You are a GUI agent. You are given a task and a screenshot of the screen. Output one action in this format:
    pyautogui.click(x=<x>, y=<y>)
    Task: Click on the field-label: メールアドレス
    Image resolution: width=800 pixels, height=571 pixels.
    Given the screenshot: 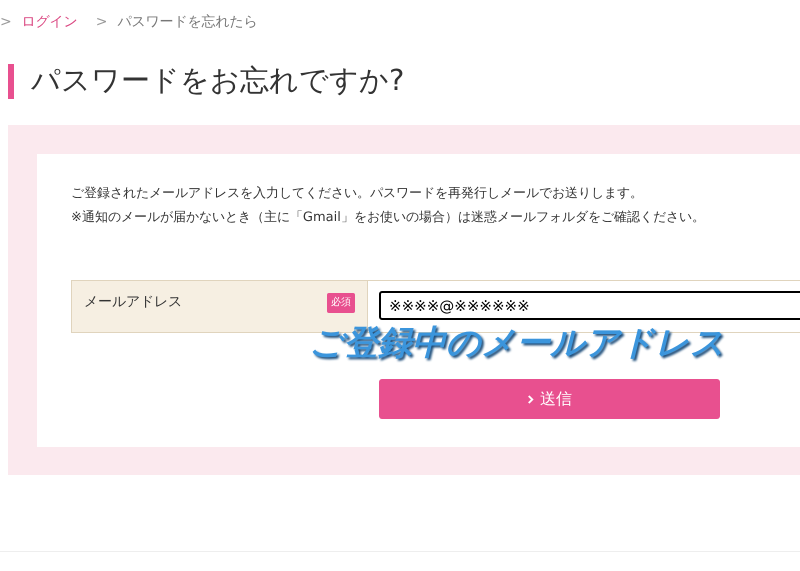 What is the action you would take?
    pyautogui.click(x=133, y=302)
    